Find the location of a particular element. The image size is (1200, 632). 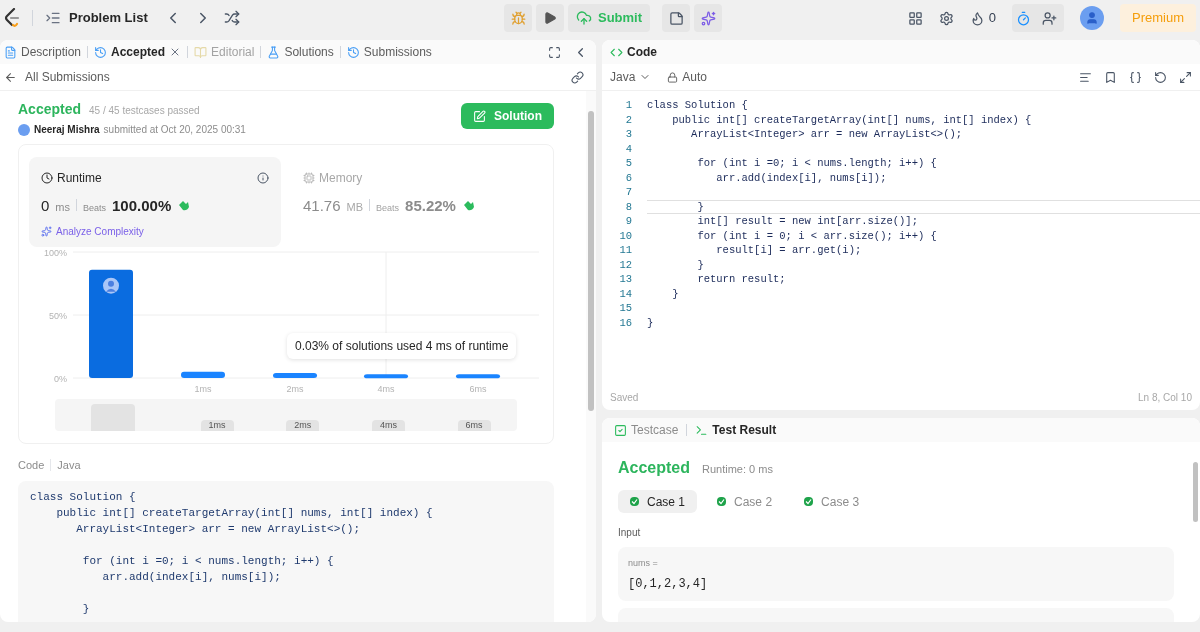

logo-icon is located at coordinates (12, 18).